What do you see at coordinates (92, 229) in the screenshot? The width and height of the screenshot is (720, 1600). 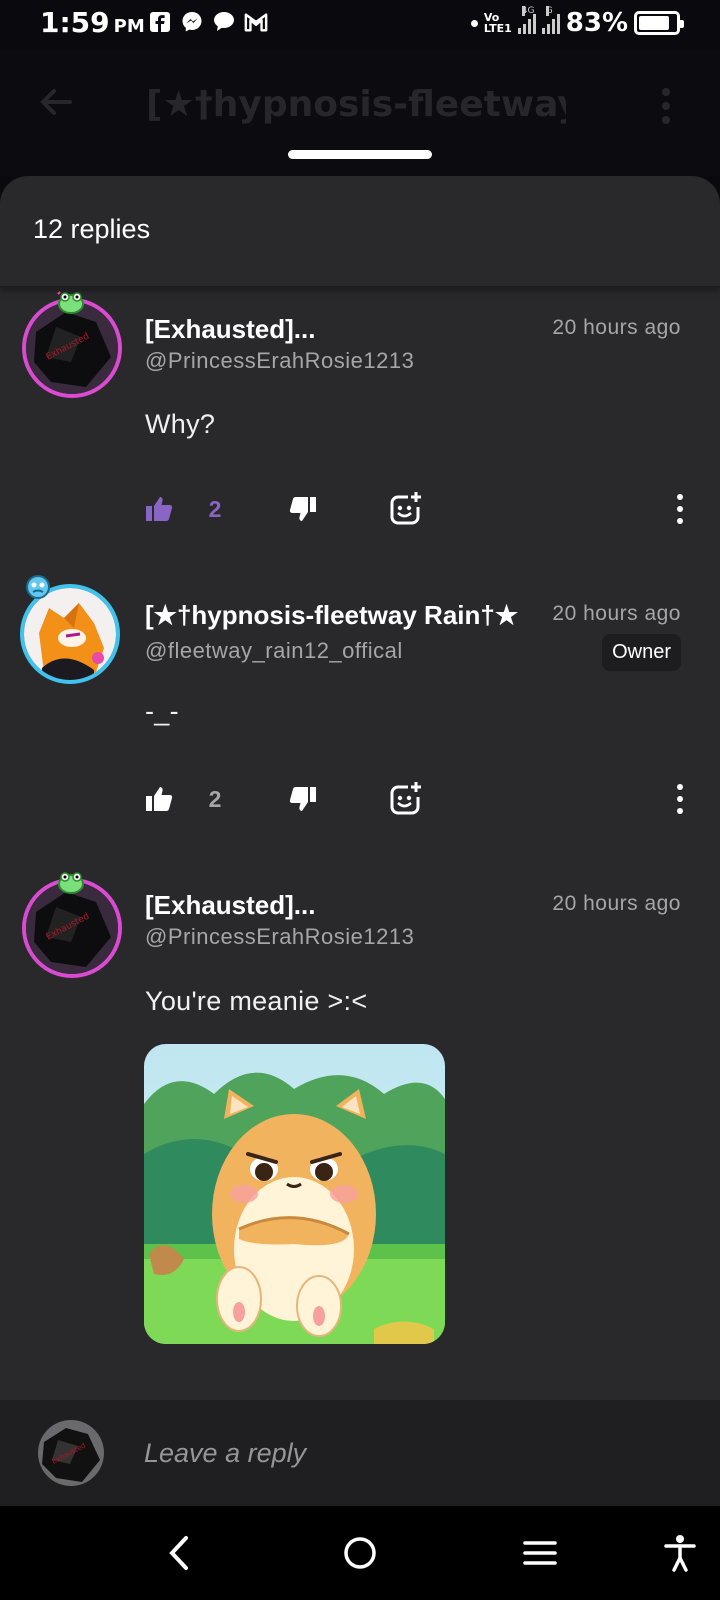 I see `replies-count-title: 12 replies` at bounding box center [92, 229].